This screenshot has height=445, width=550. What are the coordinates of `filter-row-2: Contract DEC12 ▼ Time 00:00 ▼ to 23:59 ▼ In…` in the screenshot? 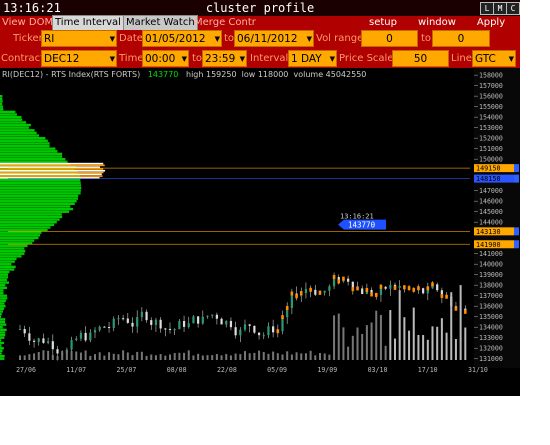 It's located at (260, 60).